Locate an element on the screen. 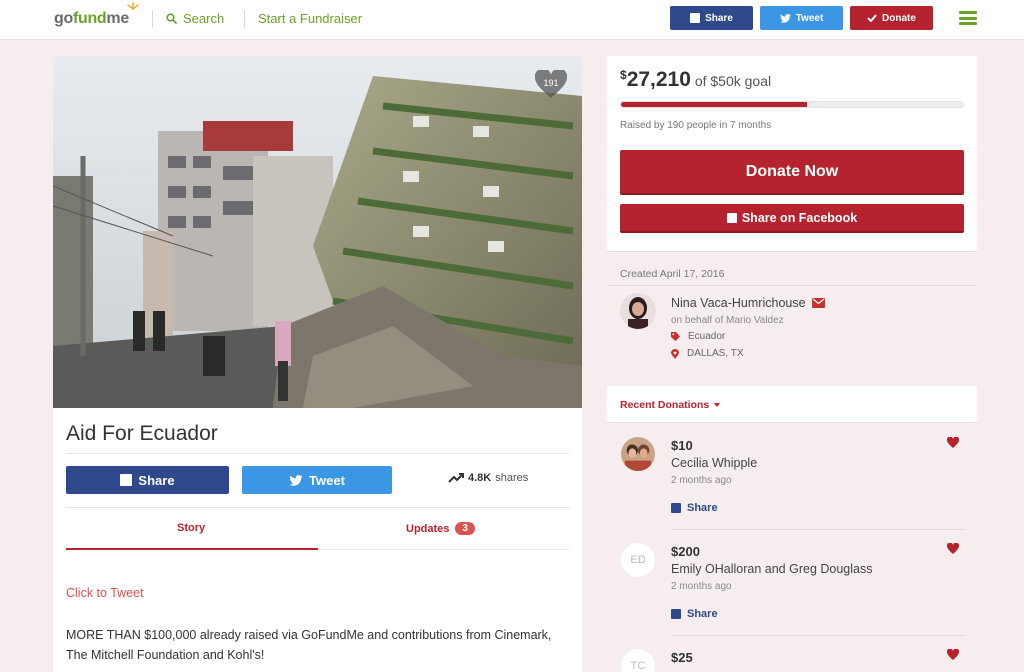  progress-fill is located at coordinates (714, 104).